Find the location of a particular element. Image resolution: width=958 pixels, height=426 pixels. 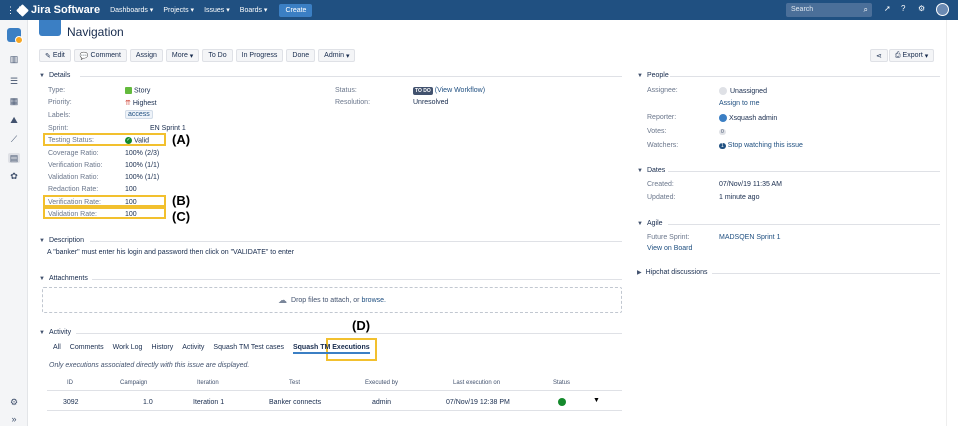

nav-boards: Boards ▾ is located at coordinates (254, 10).